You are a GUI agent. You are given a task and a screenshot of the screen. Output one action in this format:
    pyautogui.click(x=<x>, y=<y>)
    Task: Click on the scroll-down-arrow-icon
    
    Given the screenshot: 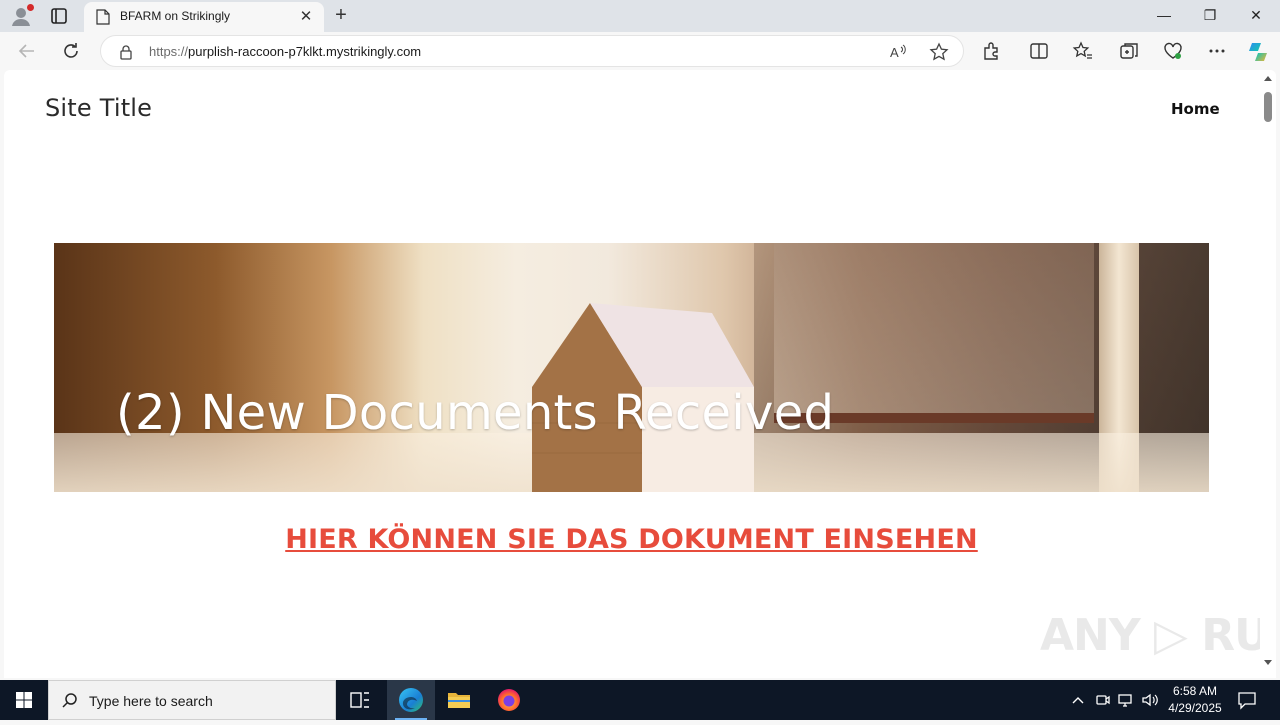 What is the action you would take?
    pyautogui.click(x=1268, y=662)
    